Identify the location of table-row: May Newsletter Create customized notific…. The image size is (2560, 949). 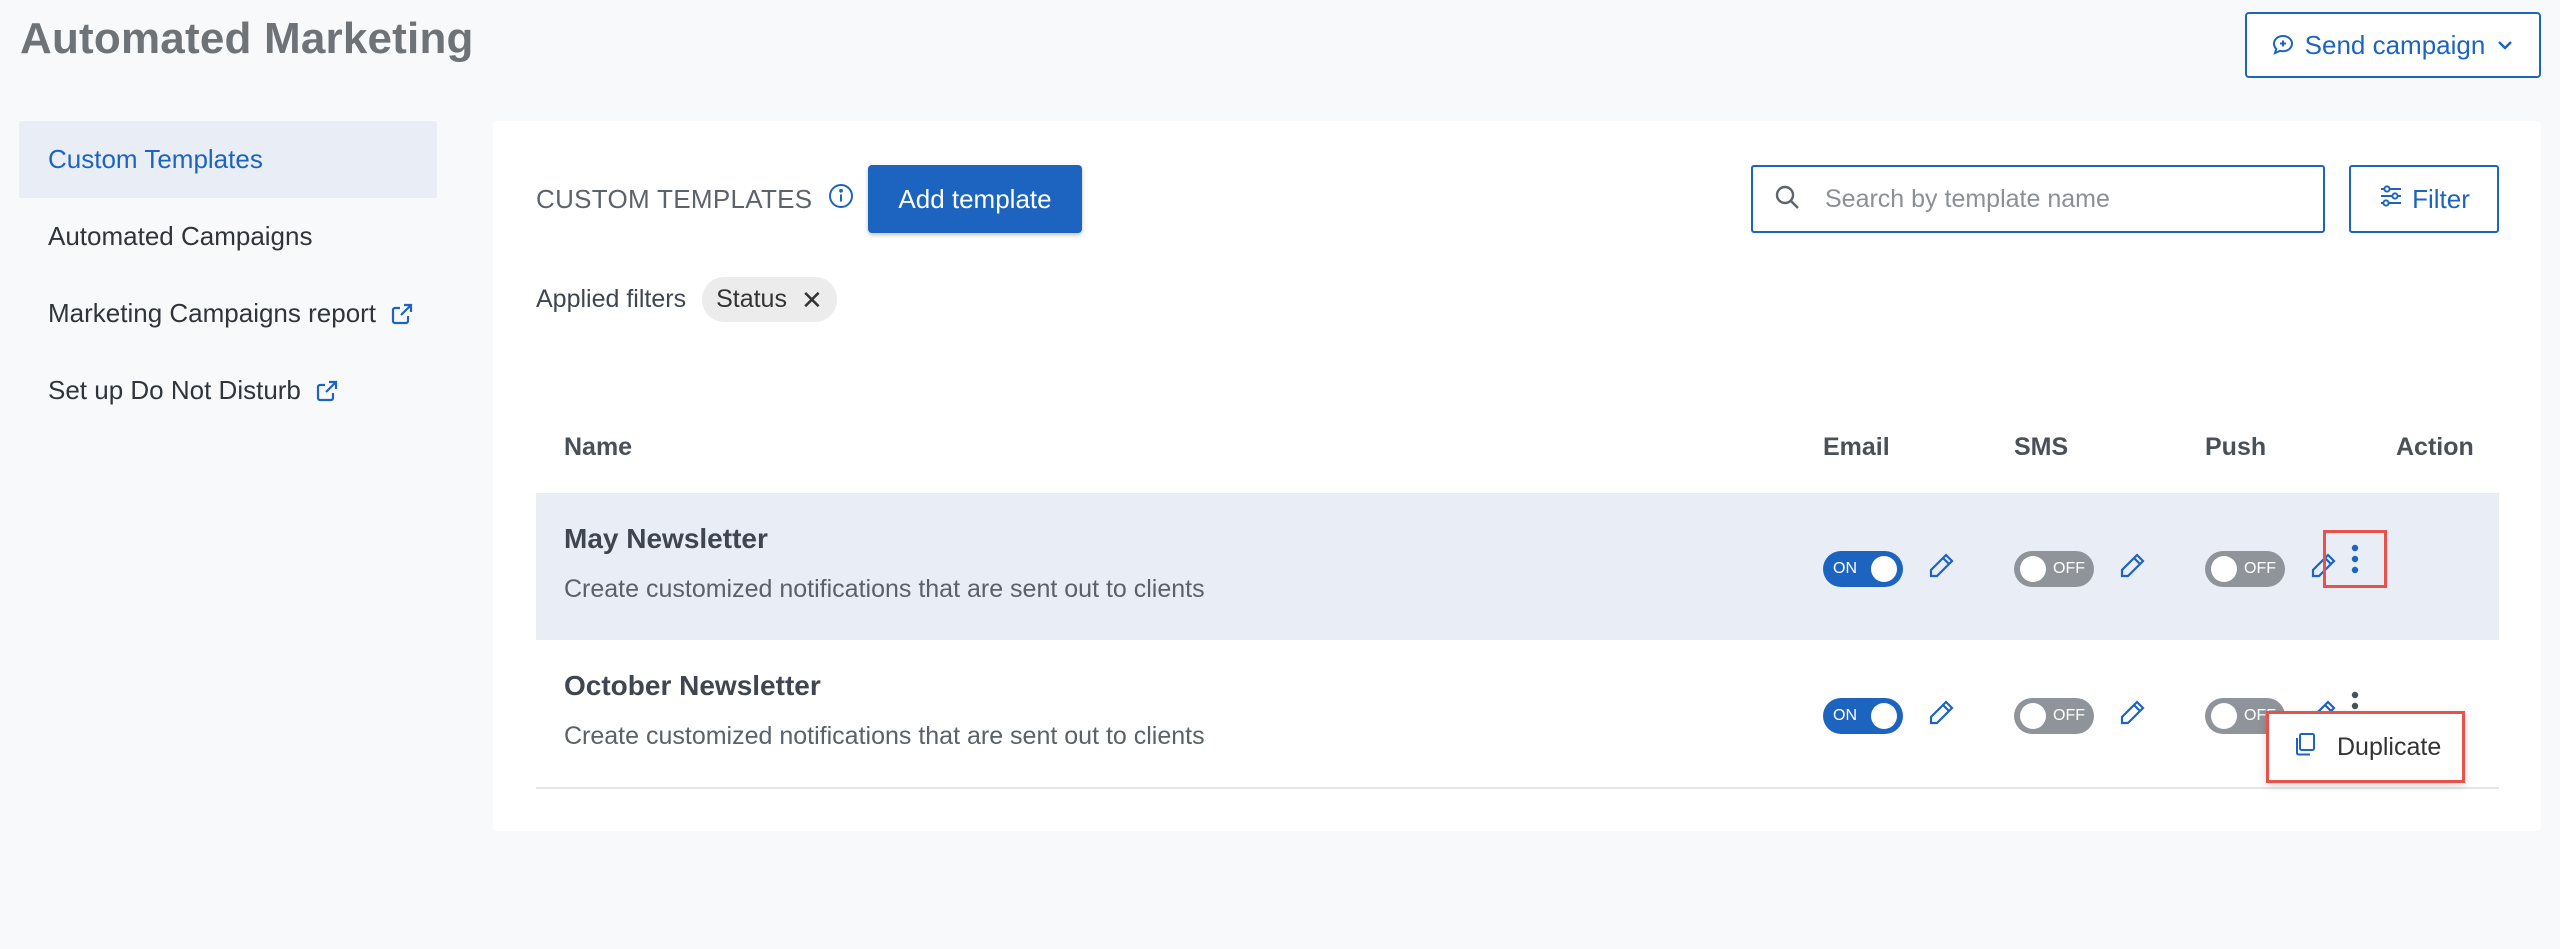
(1517, 566).